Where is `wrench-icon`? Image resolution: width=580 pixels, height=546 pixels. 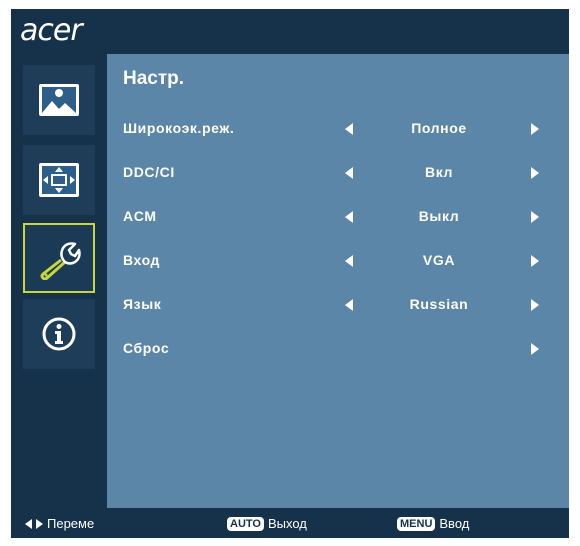
wrench-icon is located at coordinates (60, 261).